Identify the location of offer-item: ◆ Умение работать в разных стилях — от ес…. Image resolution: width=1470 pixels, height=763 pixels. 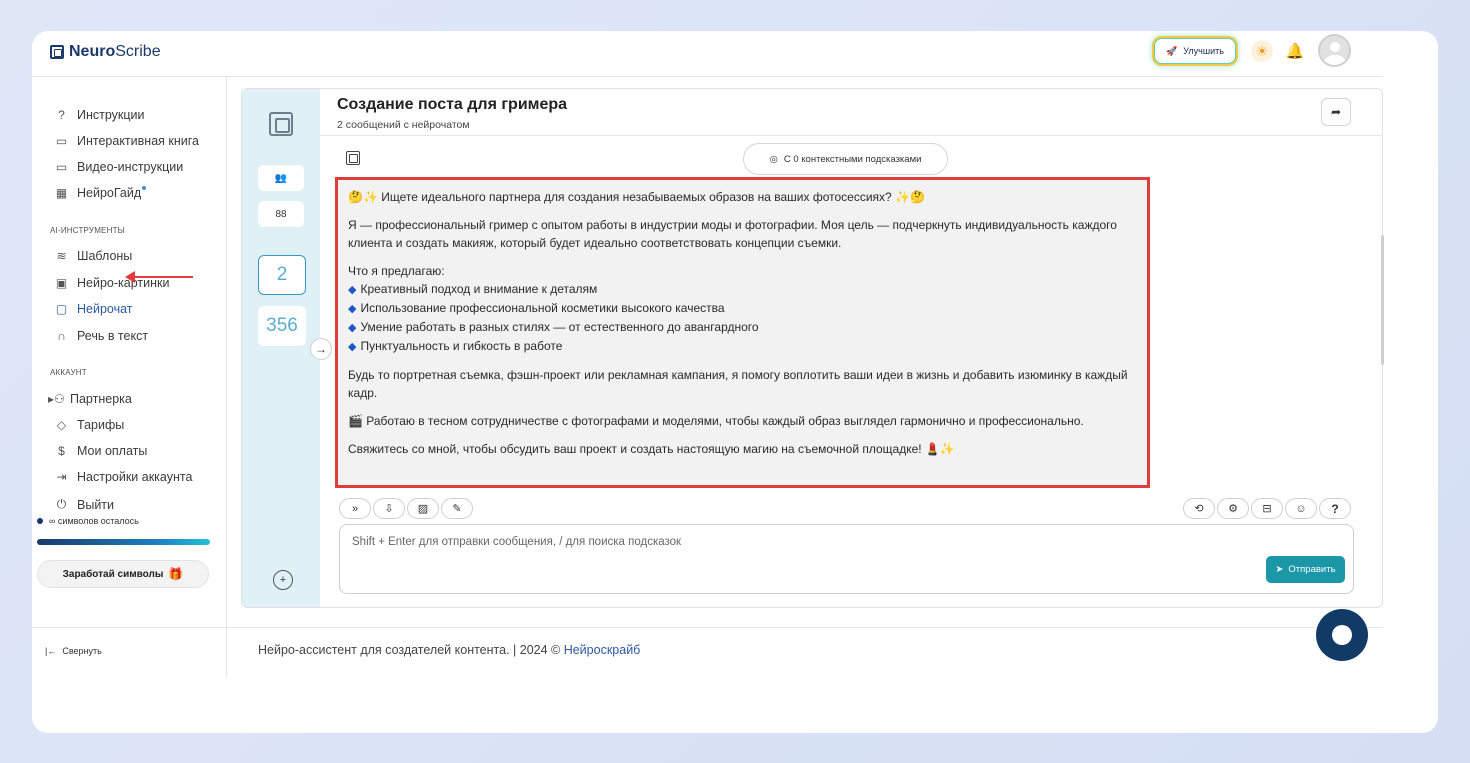
(553, 327).